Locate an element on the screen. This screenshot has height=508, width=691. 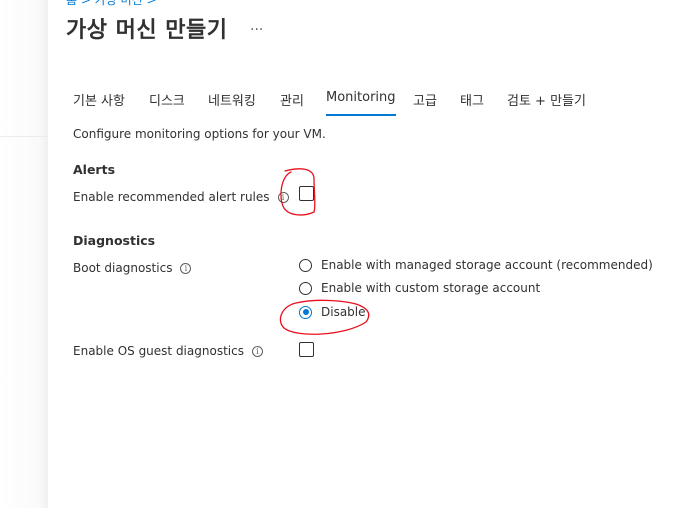
tab-management: 관리 is located at coordinates (292, 102).